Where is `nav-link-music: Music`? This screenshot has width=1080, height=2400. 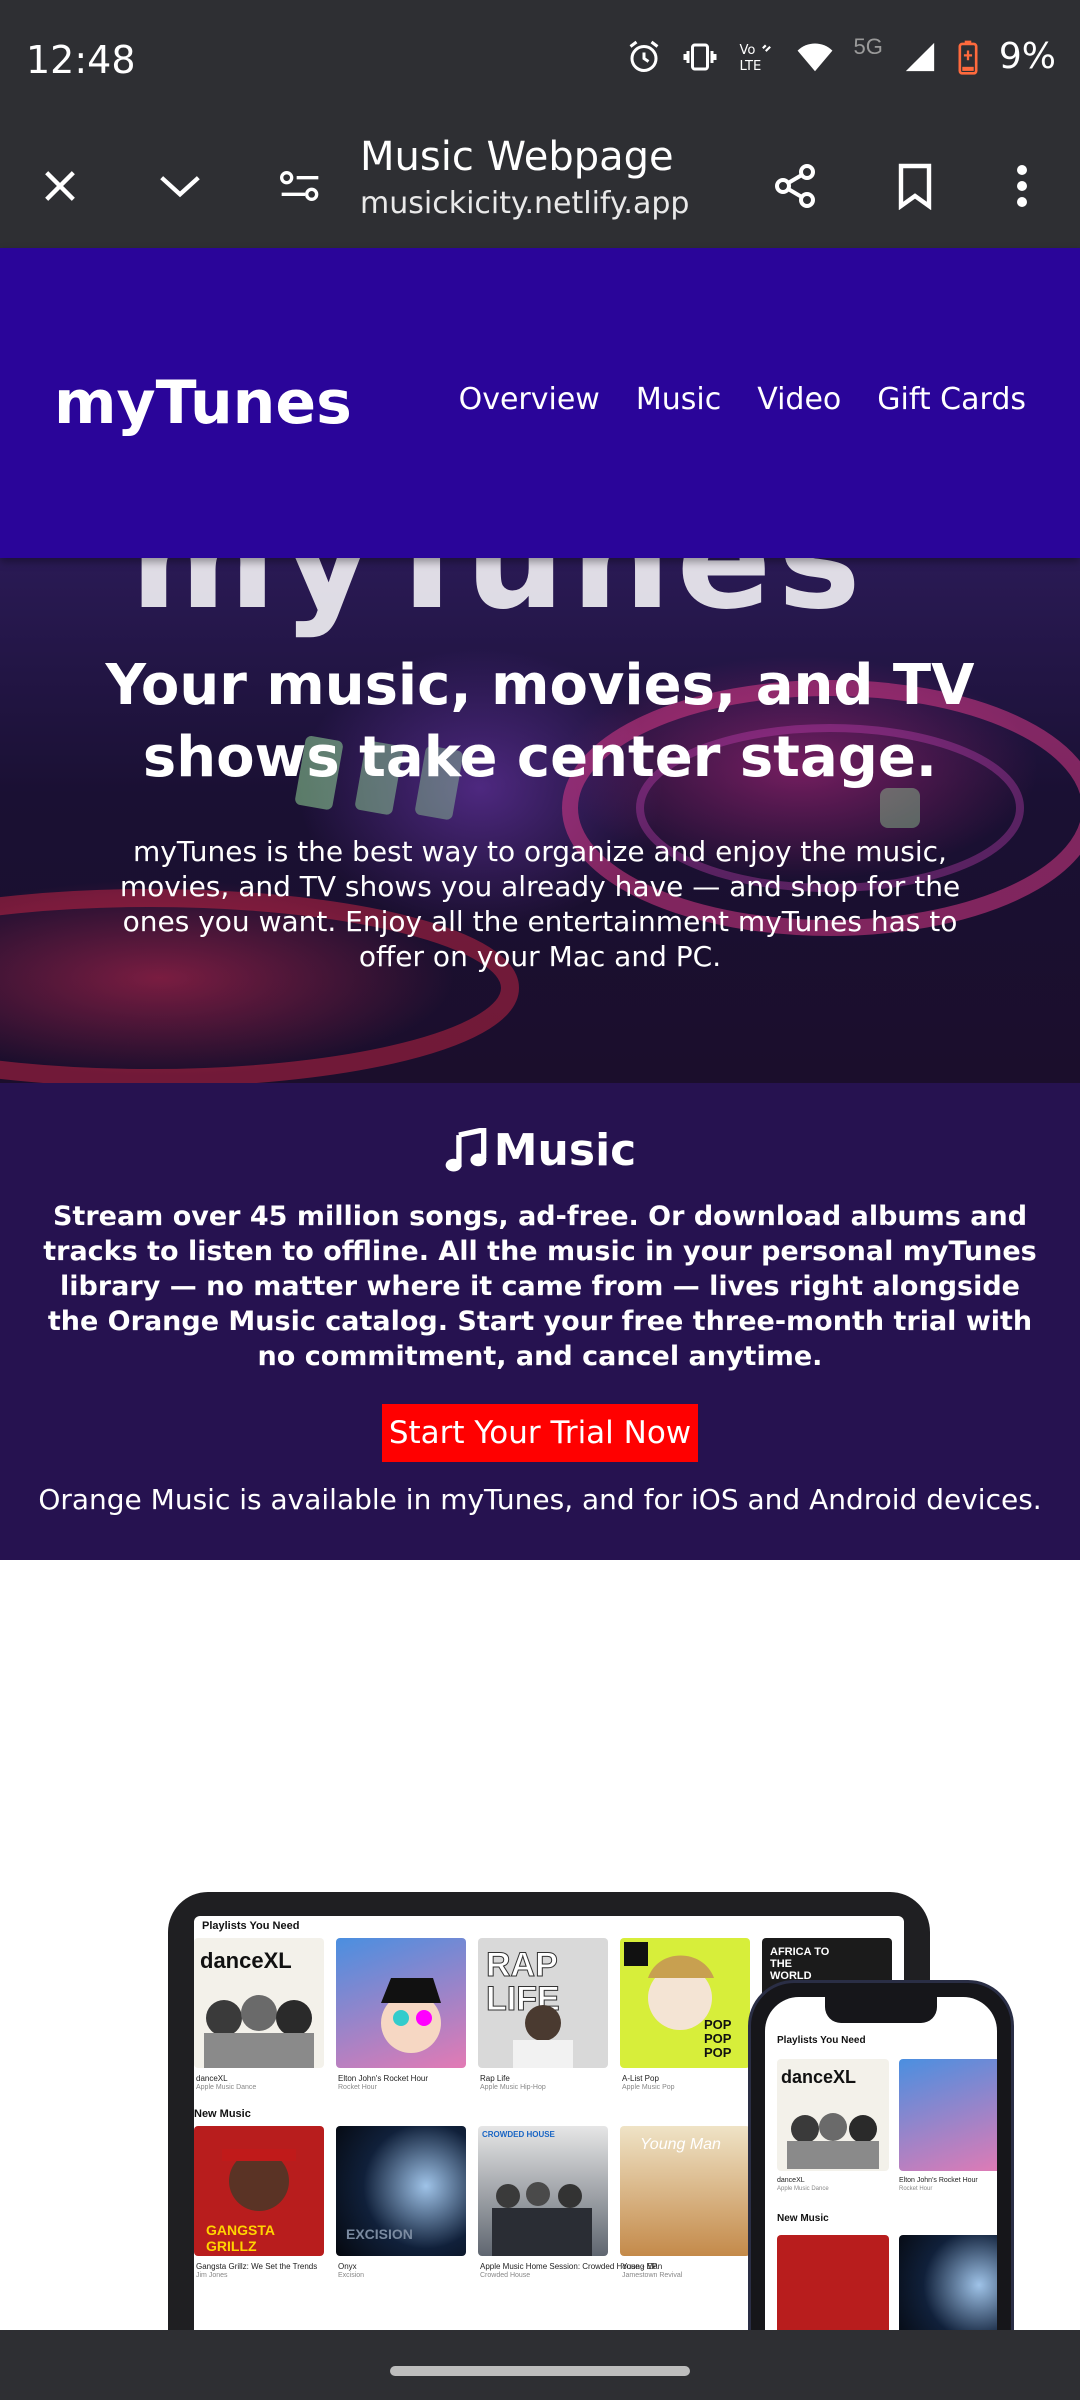
nav-link-music: Music is located at coordinates (678, 399).